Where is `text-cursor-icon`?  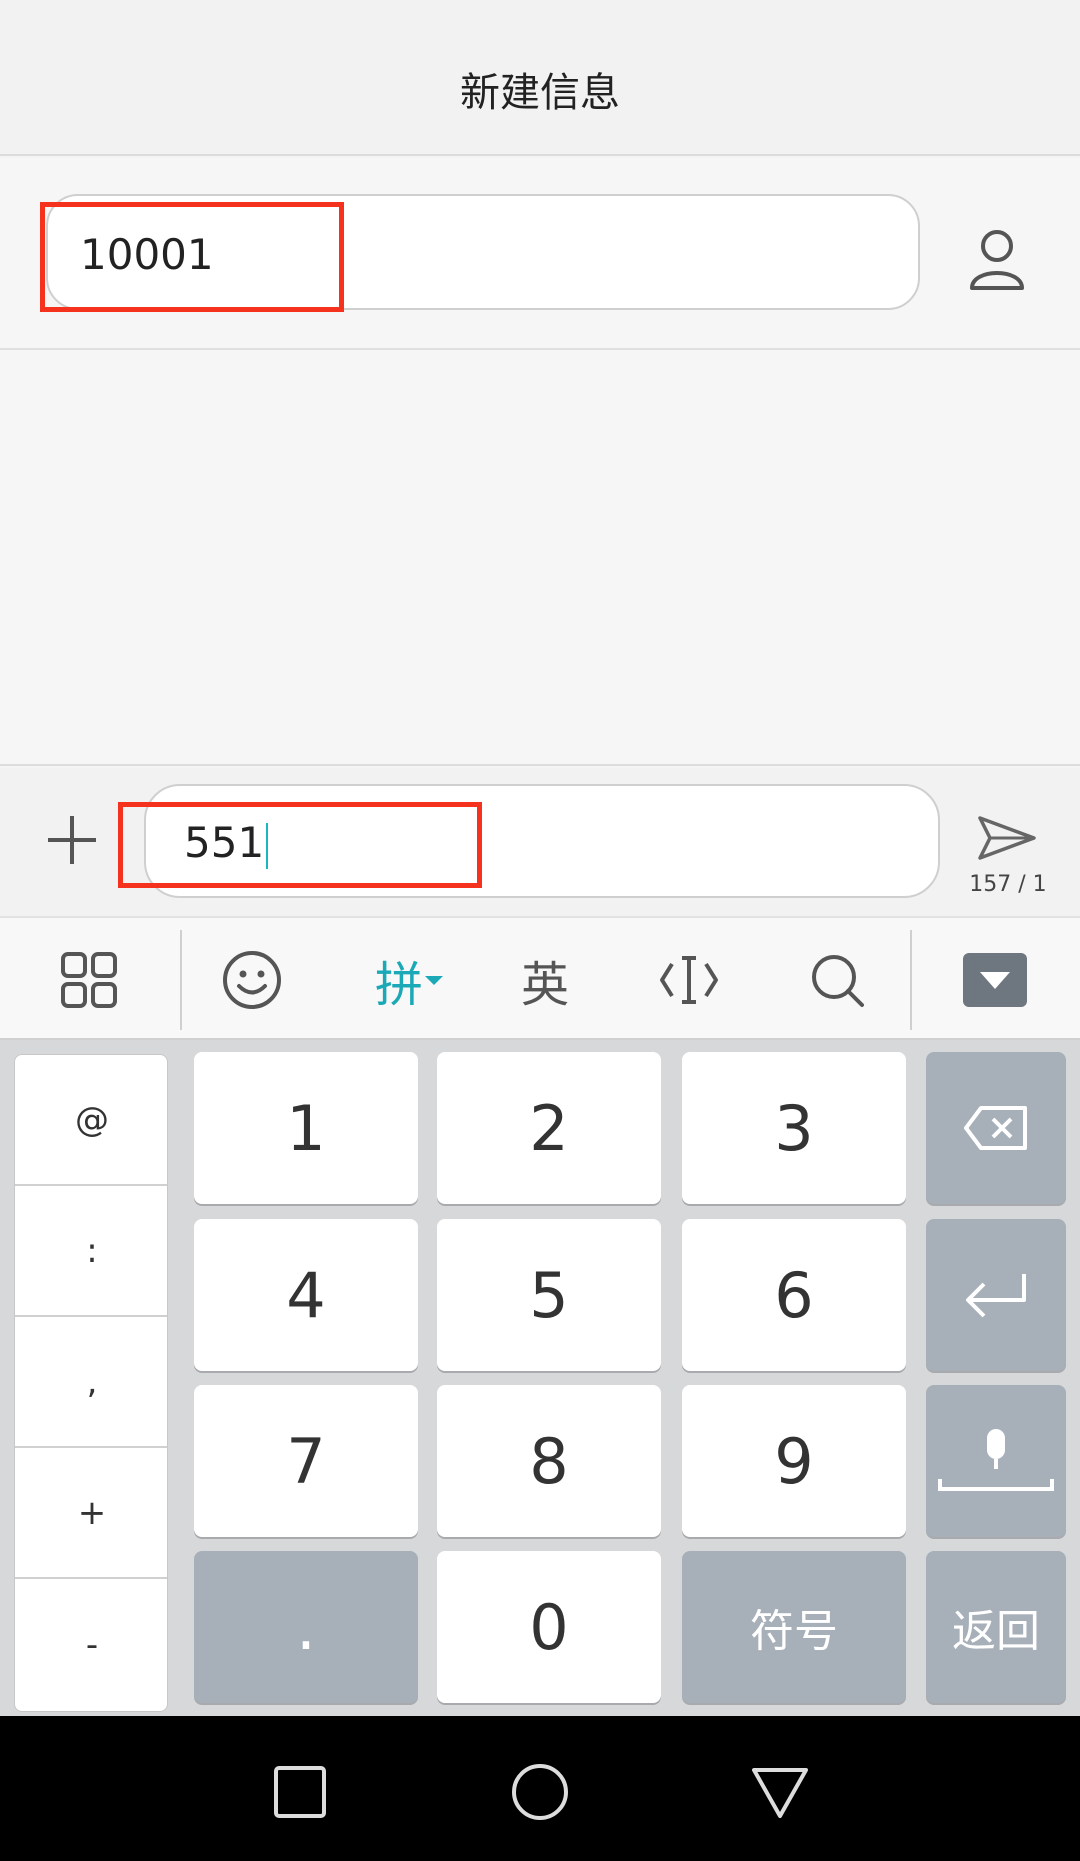
text-cursor-icon is located at coordinates (689, 980).